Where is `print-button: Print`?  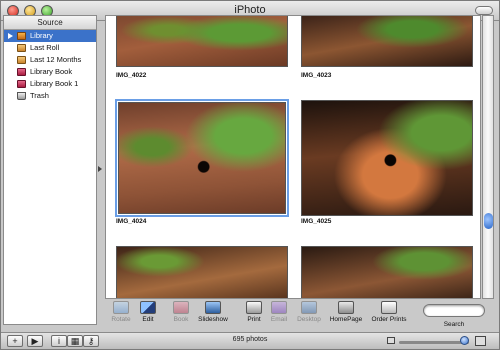
print-button: Print is located at coordinates (254, 312).